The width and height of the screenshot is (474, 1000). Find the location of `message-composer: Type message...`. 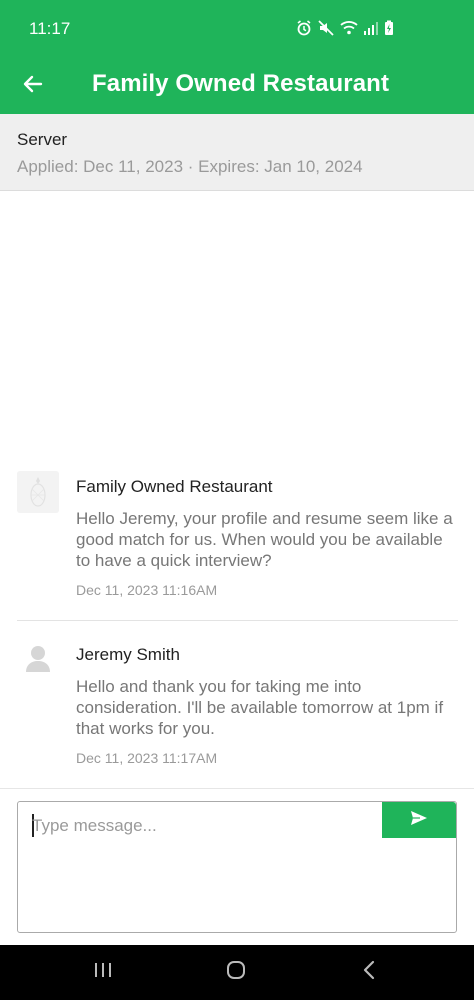

message-composer: Type message... is located at coordinates (237, 867).